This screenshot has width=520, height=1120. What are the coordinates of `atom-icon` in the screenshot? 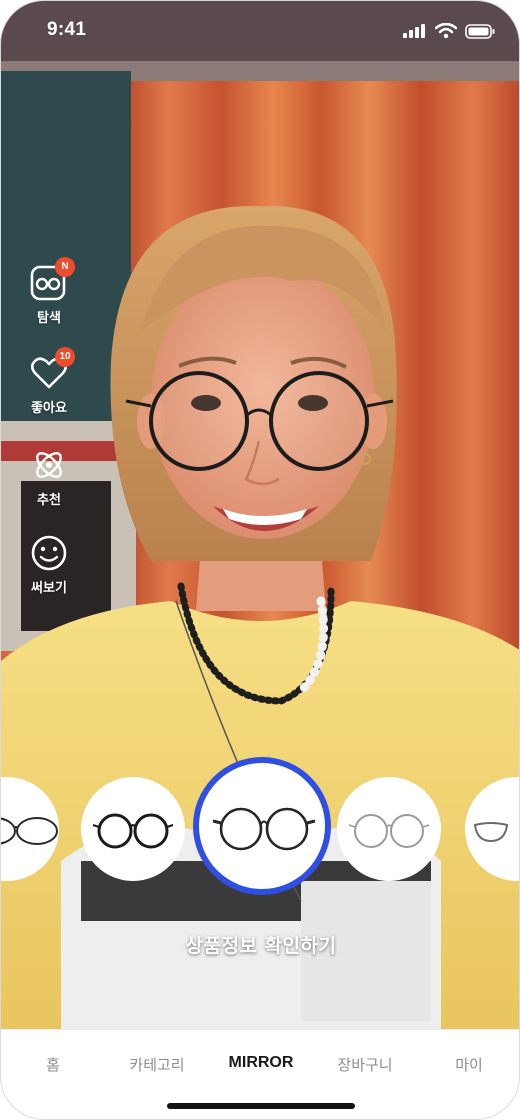 It's located at (49, 465).